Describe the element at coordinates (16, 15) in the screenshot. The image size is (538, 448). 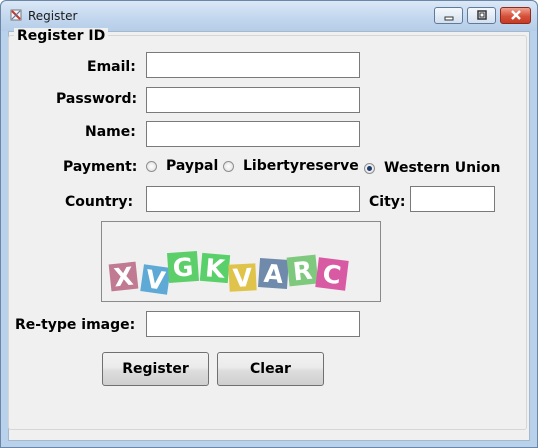
I see `app-icon` at that location.